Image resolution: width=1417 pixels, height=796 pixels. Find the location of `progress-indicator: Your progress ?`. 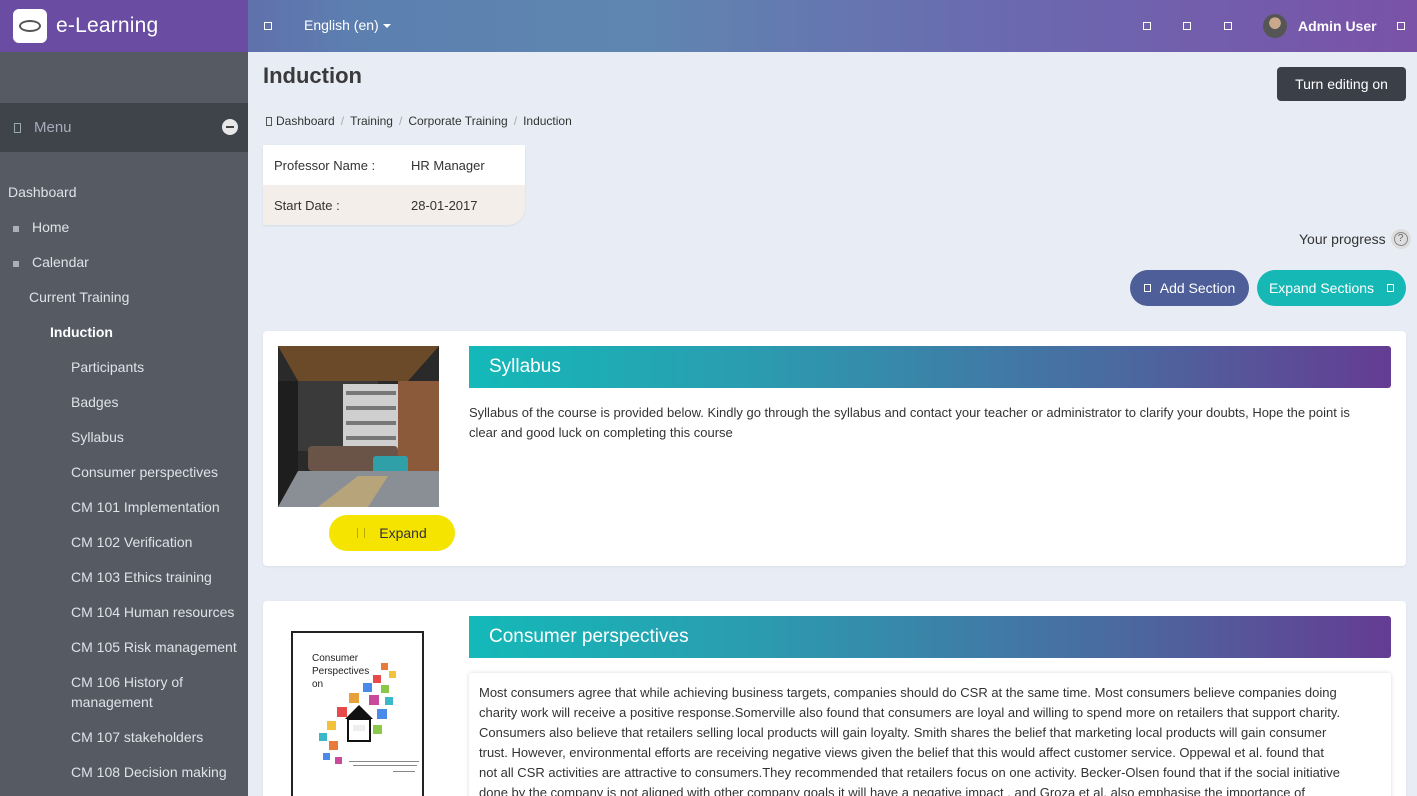

progress-indicator: Your progress ? is located at coordinates (1355, 239).